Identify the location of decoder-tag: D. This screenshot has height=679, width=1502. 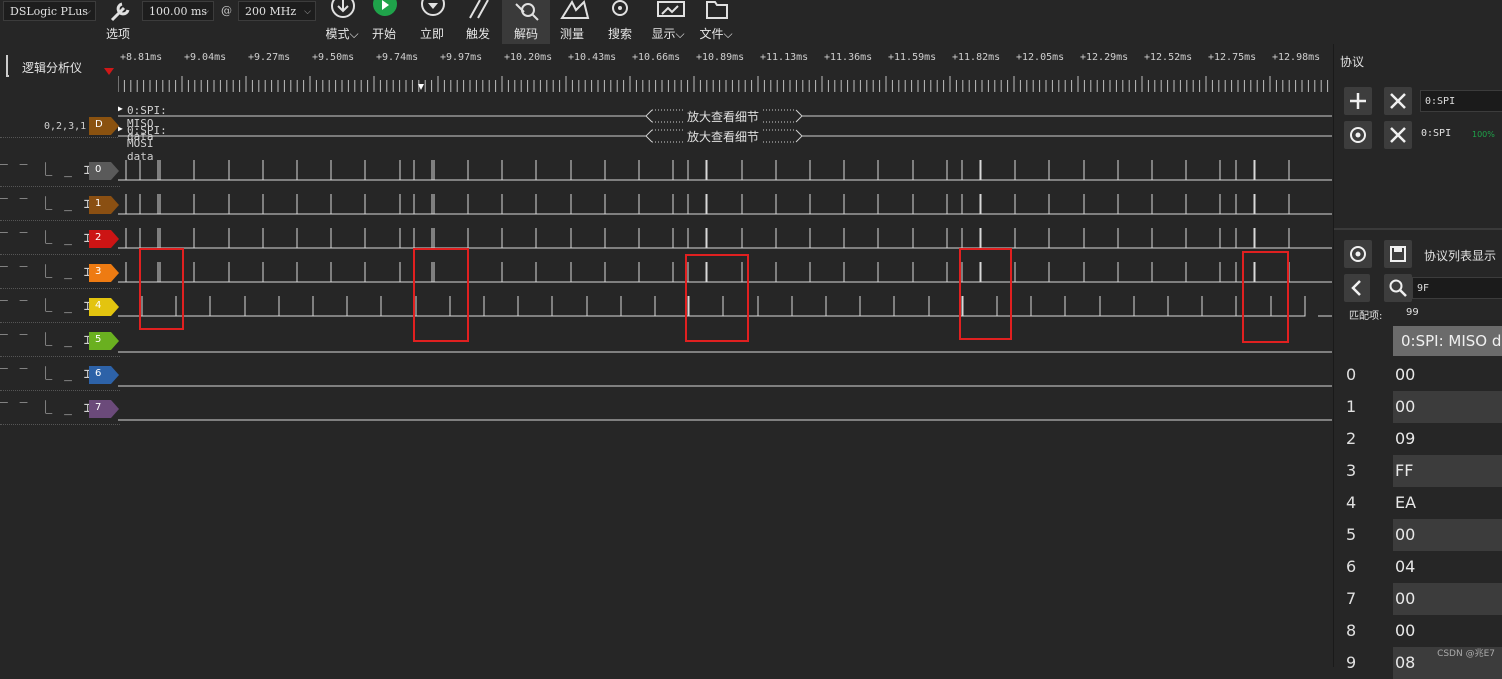
(104, 126).